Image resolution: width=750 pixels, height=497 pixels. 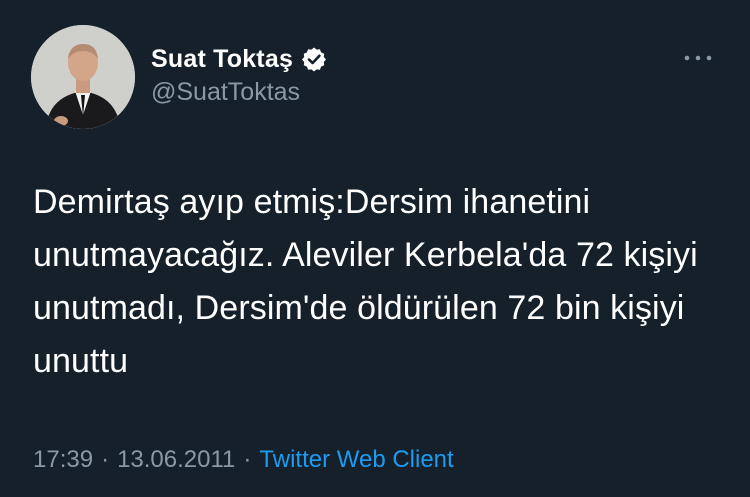 I want to click on tweet-meta: 17:39 · 13.06.2011 · Twitter Web Client, so click(x=243, y=460).